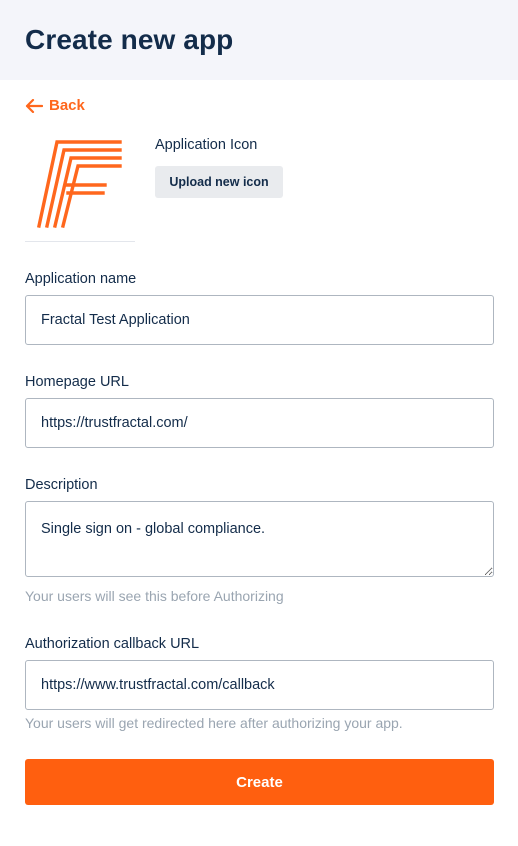  What do you see at coordinates (259, 423) in the screenshot?
I see `homepage-url-input` at bounding box center [259, 423].